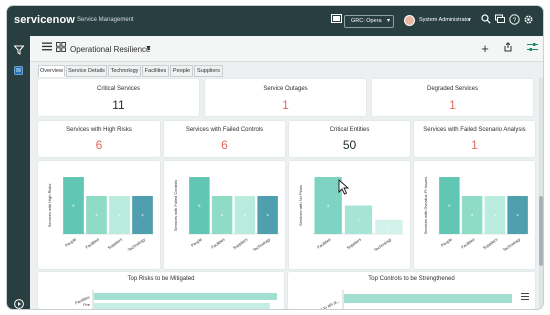 Image resolution: width=550 pixels, height=315 pixels. I want to click on screen-icon, so click(336, 21).